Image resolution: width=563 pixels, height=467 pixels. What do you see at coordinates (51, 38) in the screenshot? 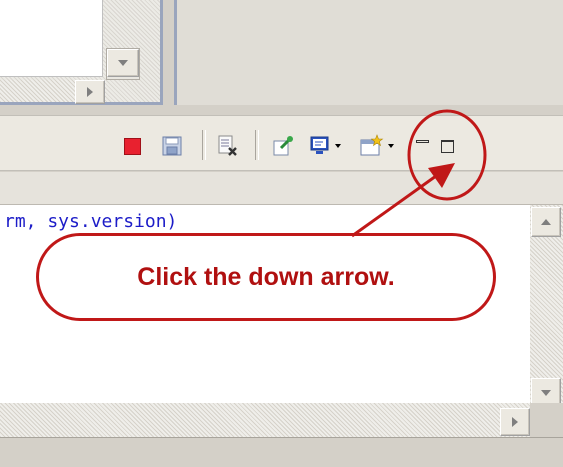
I see `upper-left-panel-content` at bounding box center [51, 38].